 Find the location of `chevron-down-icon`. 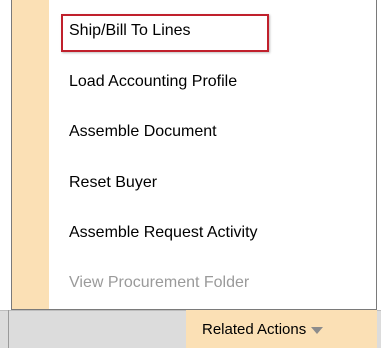

chevron-down-icon is located at coordinates (317, 330).